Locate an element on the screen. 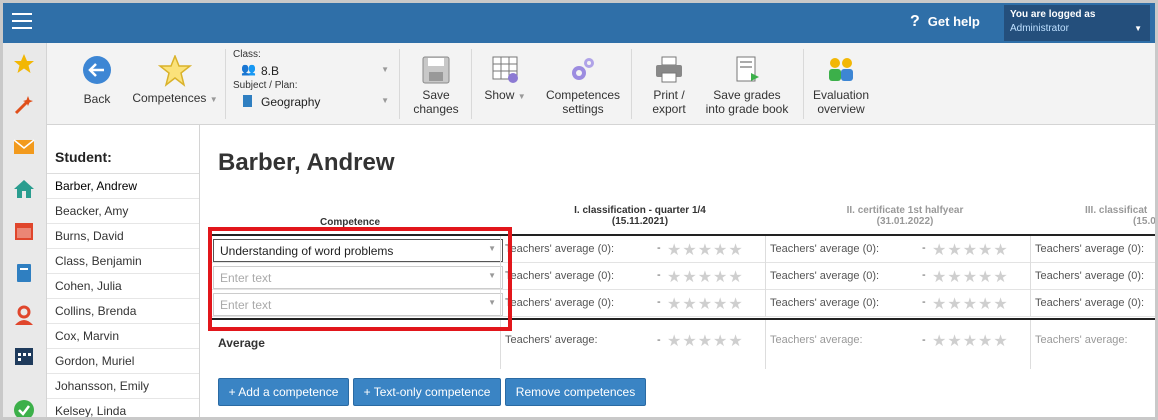 The height and width of the screenshot is (420, 1158). printer-icon is located at coordinates (669, 69).